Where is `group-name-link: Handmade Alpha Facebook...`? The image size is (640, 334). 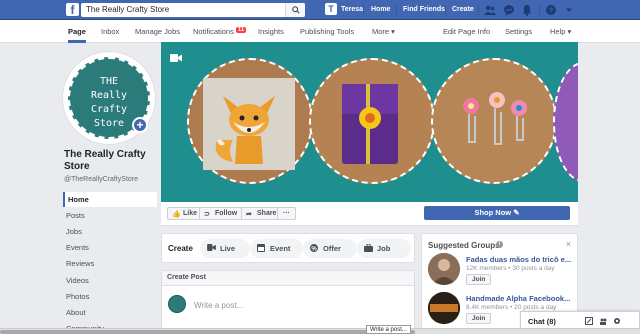 group-name-link: Handmade Alpha Facebook... is located at coordinates (518, 298).